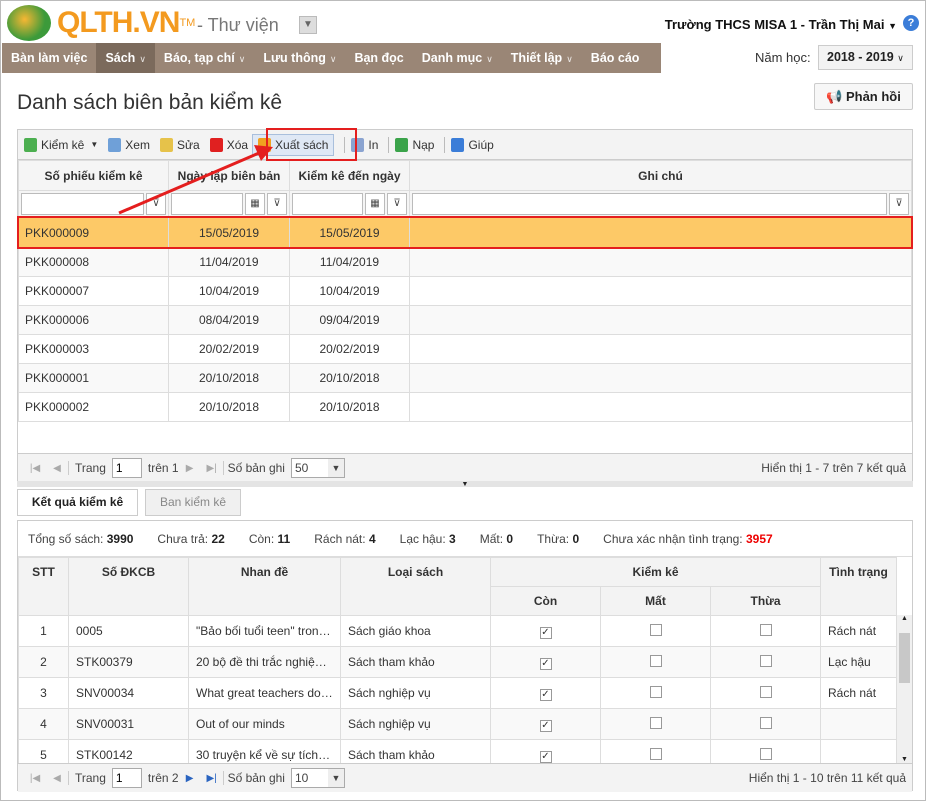 The height and width of the screenshot is (802, 926). Describe the element at coordinates (195, 180) in the screenshot. I see `annotation-arrow` at that location.